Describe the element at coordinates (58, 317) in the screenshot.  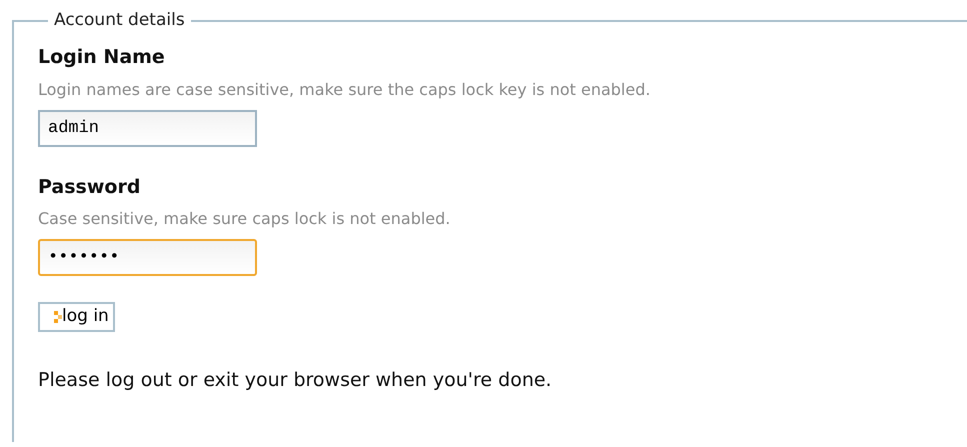
I see `arrow-icon` at that location.